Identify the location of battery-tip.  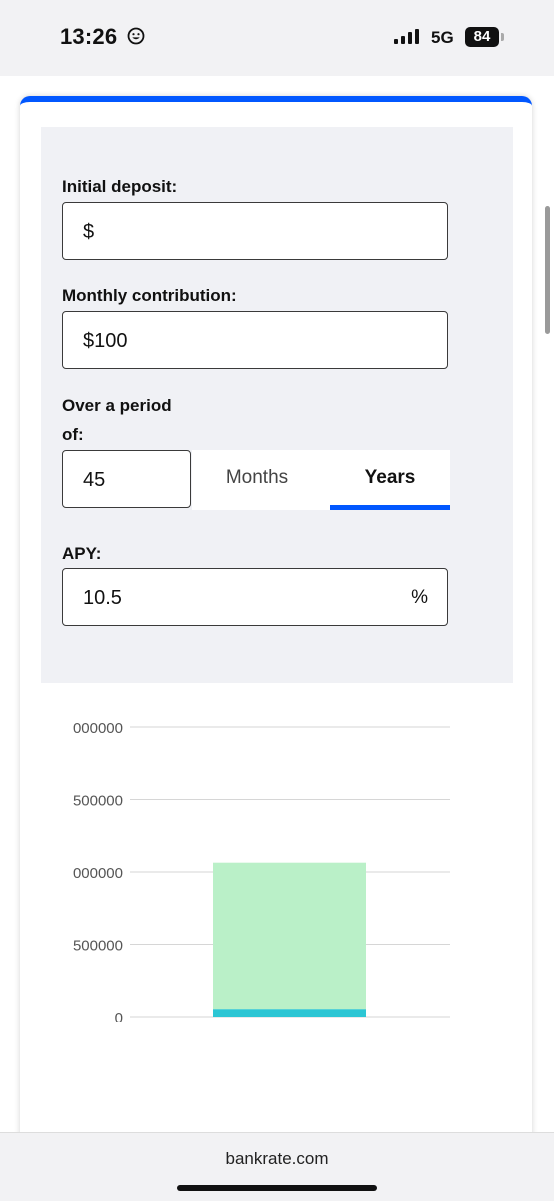
(502, 37).